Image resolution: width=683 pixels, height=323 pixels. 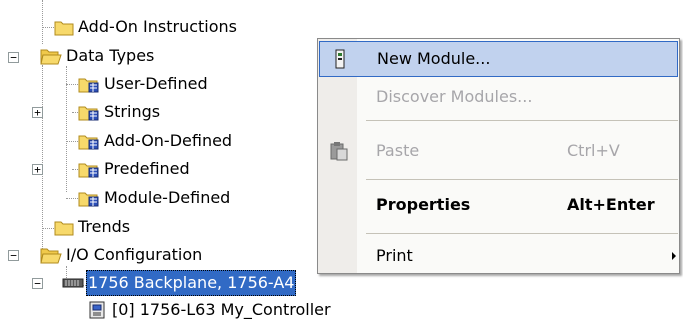 I want to click on paste-icon, so click(x=339, y=151).